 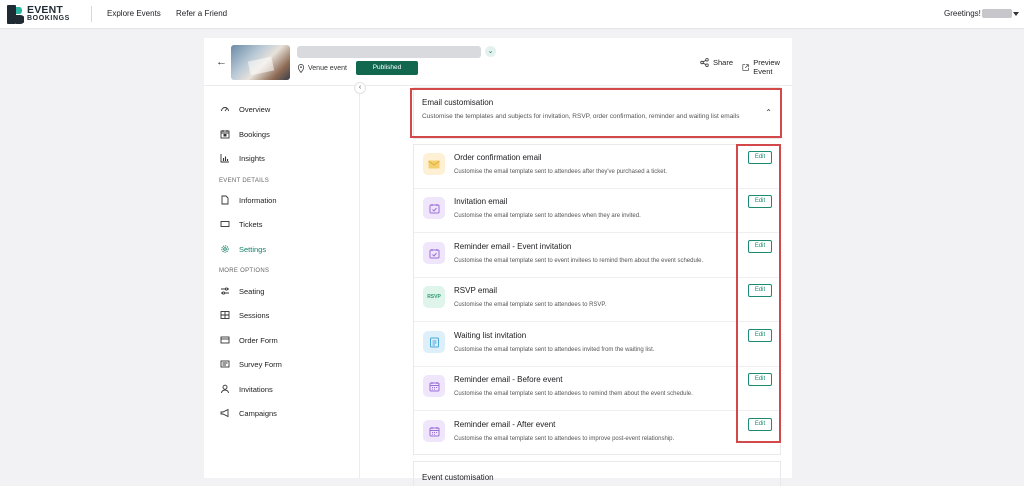 What do you see at coordinates (360, 88) in the screenshot?
I see `sidebar-collapse-chevron-icon: ‹` at bounding box center [360, 88].